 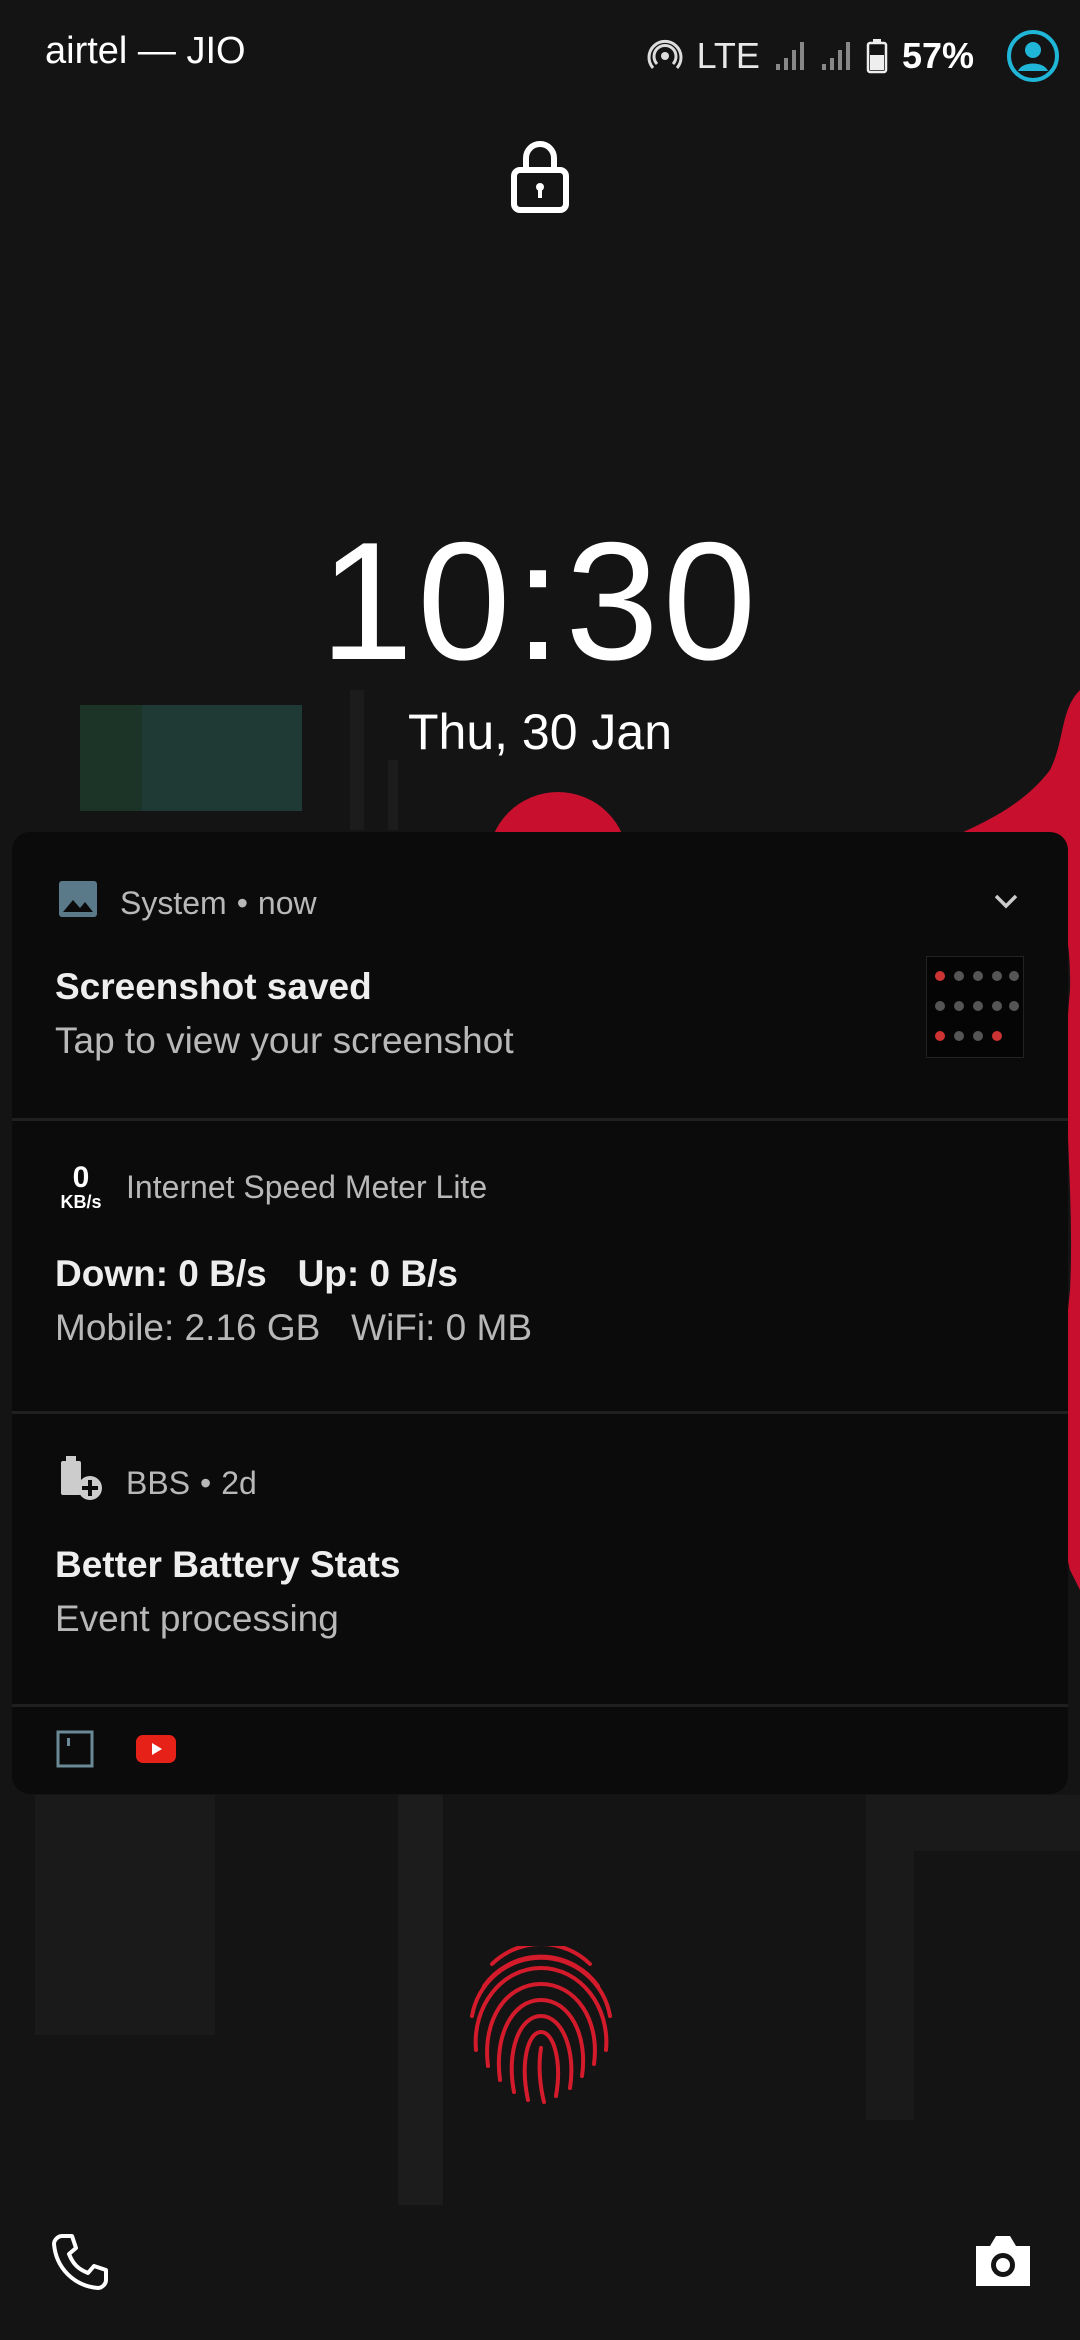 What do you see at coordinates (156, 1751) in the screenshot?
I see `youtube-icon` at bounding box center [156, 1751].